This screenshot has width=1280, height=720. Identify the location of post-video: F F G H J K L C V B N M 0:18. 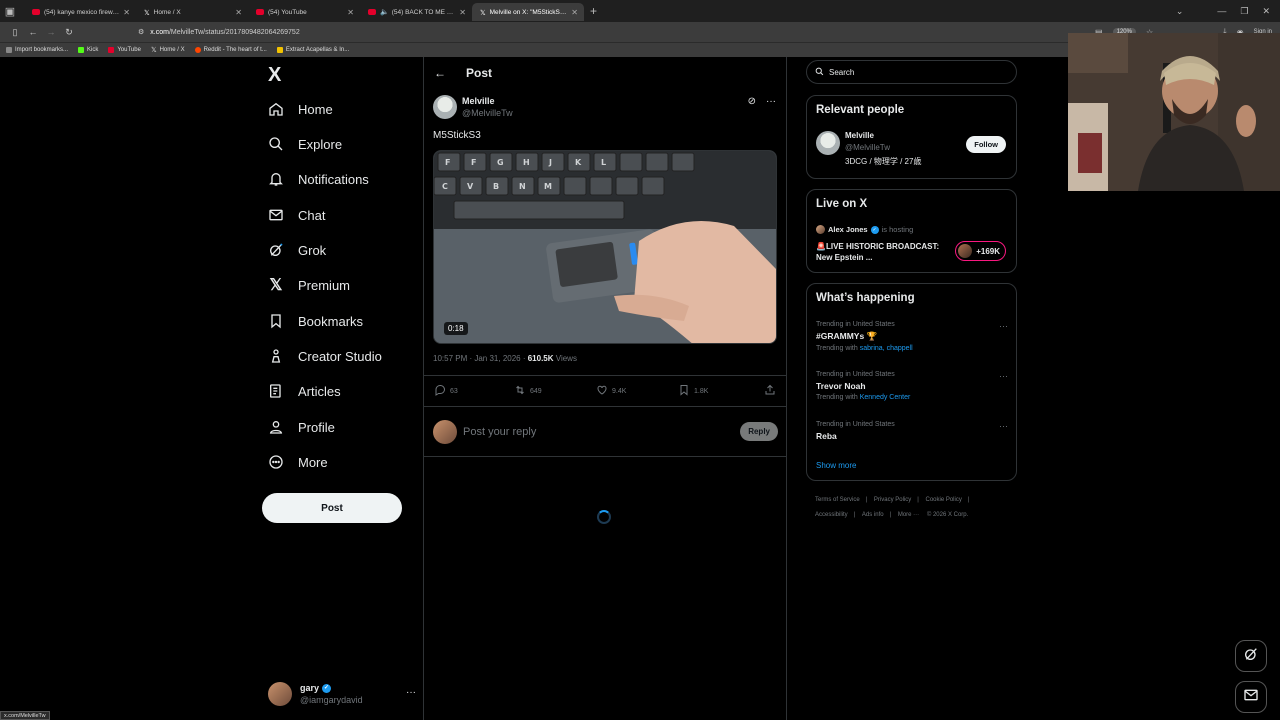
(605, 247).